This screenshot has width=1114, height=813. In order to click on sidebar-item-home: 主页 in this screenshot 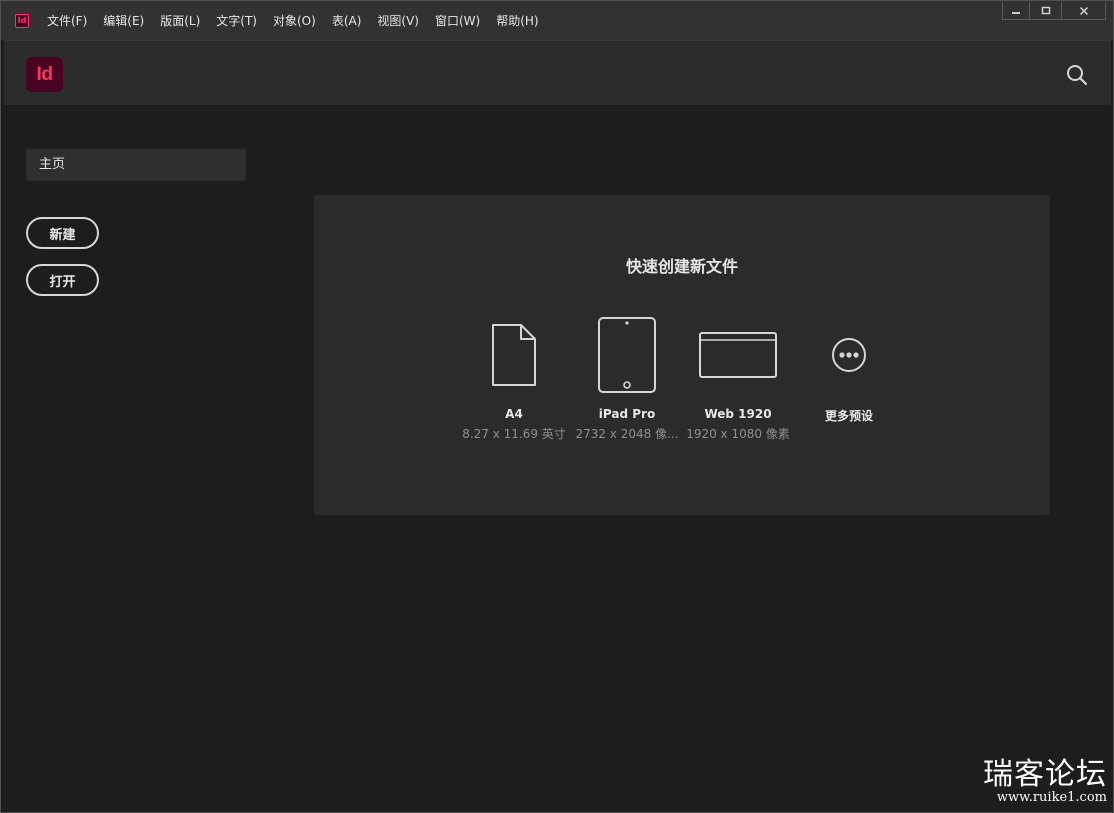, I will do `click(136, 165)`.